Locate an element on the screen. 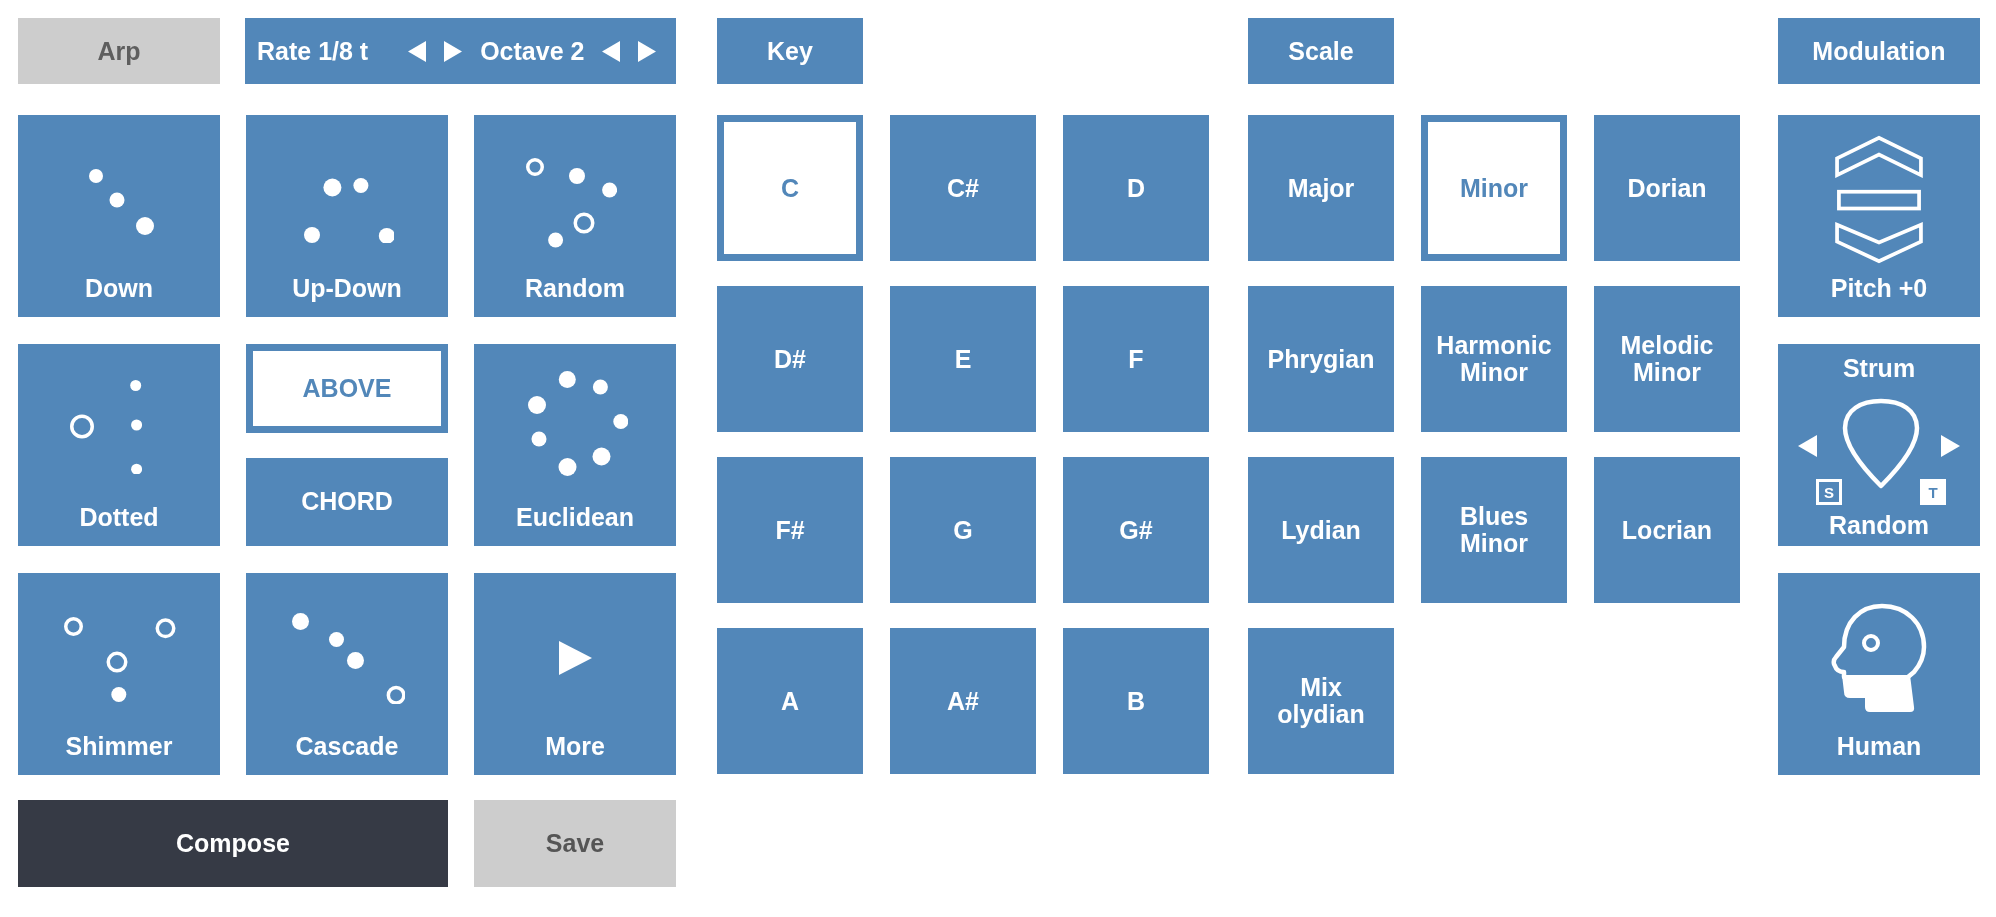  octave-increase-button is located at coordinates (647, 51).